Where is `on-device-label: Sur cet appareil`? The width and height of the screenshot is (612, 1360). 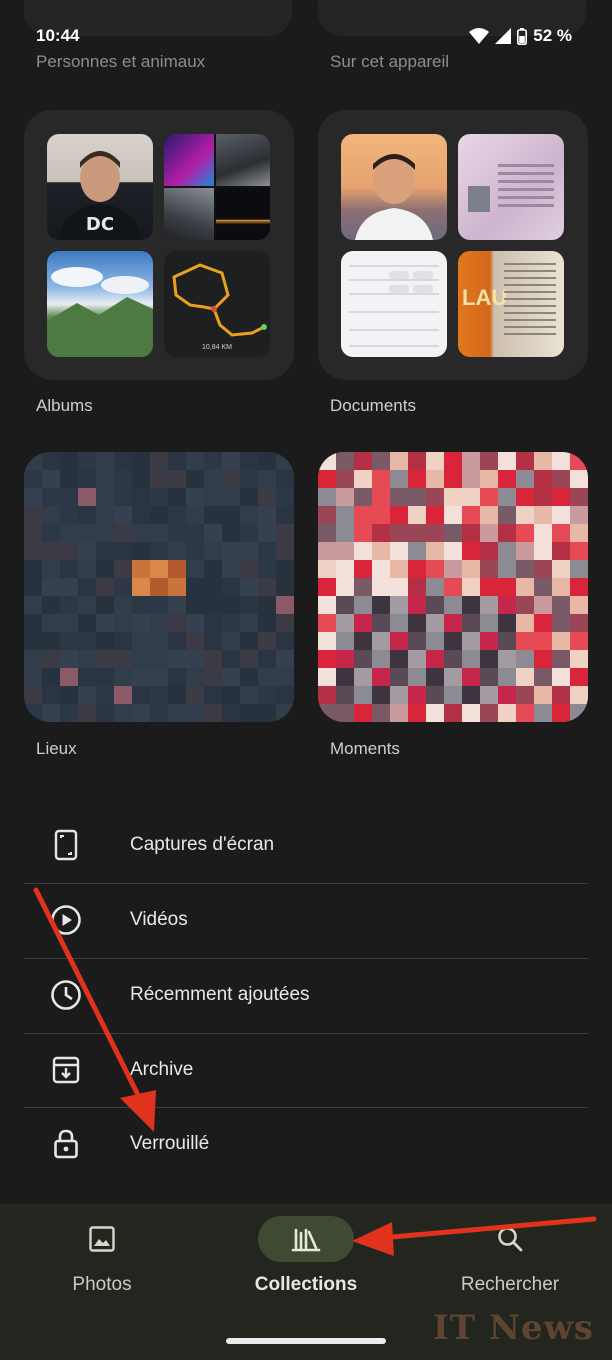
on-device-label: Sur cet appareil is located at coordinates (390, 61).